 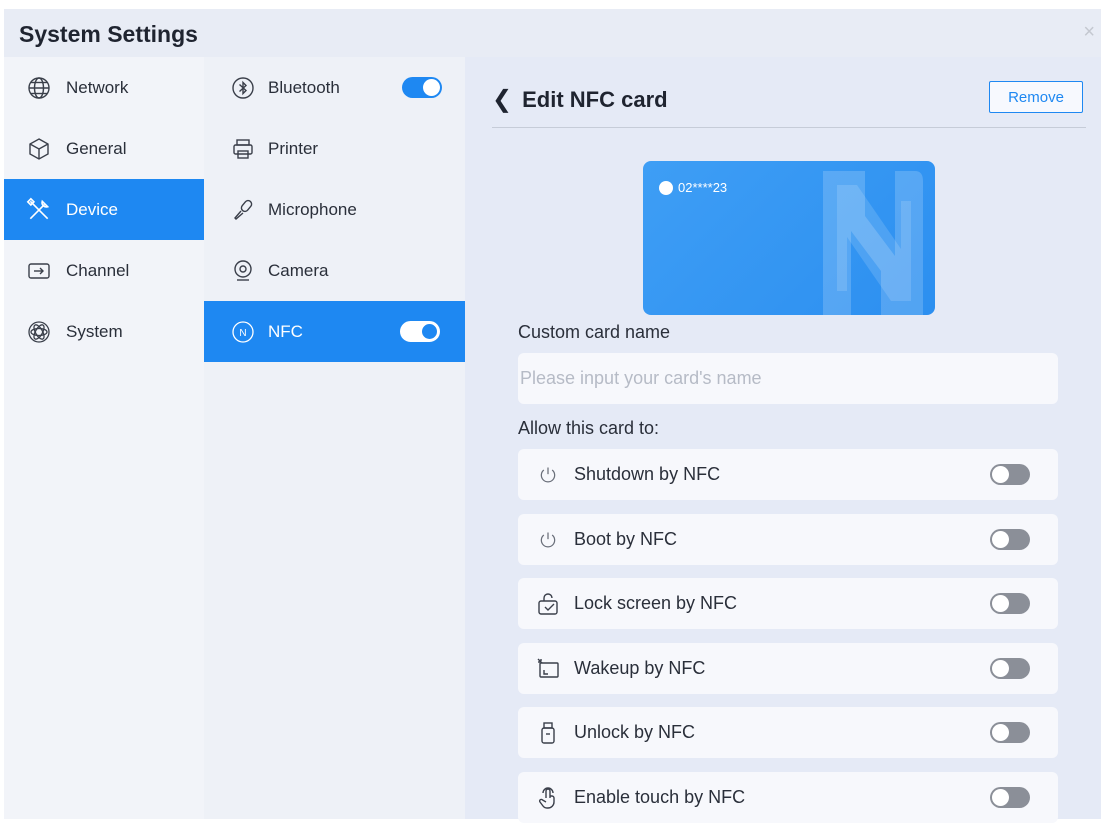 I want to click on nav-item-general: General, so click(x=104, y=148).